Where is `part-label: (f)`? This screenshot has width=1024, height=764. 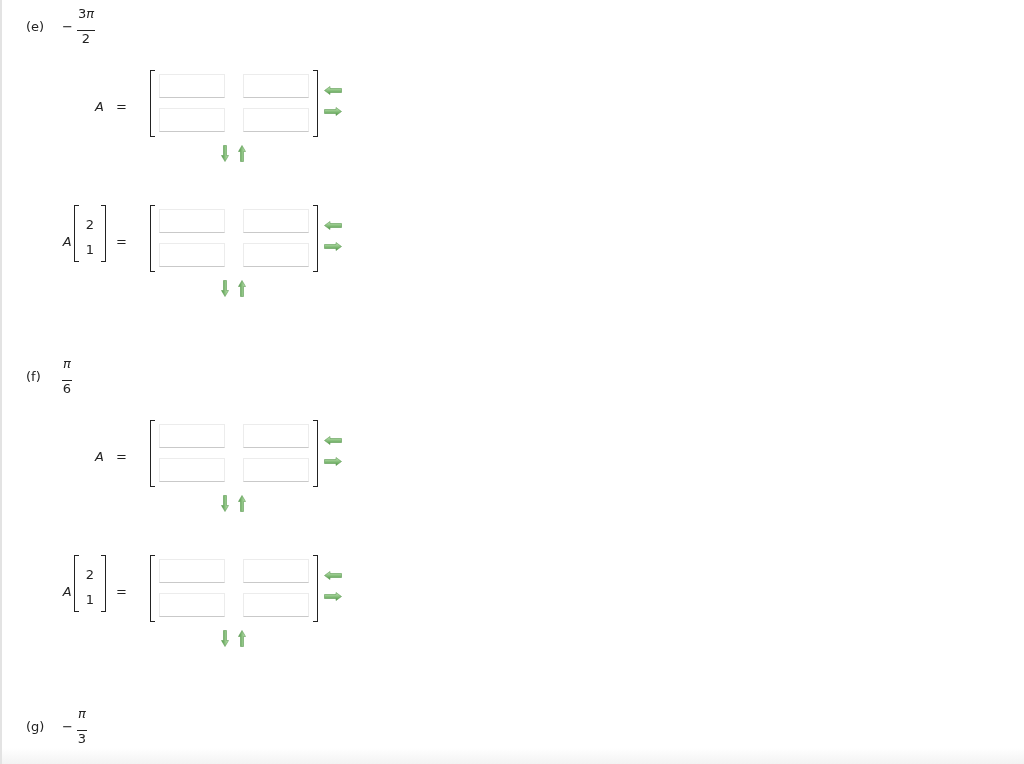 part-label: (f) is located at coordinates (34, 376).